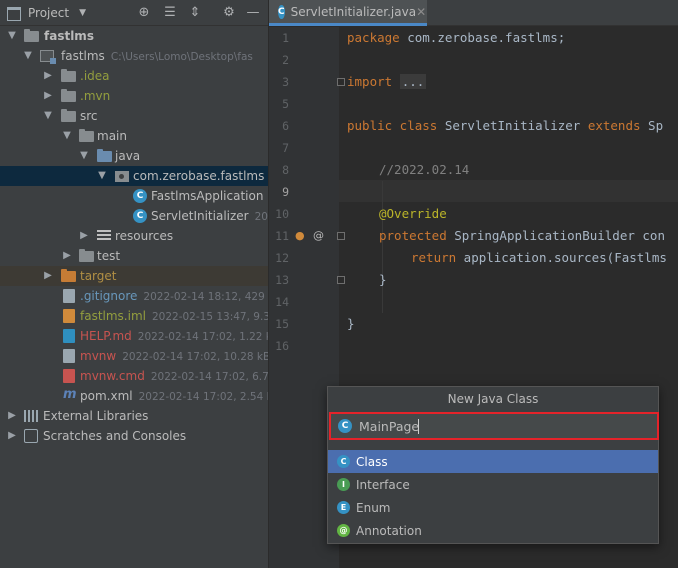 Image resolution: width=678 pixels, height=568 pixels. I want to click on locate-icon: ⊕, so click(144, 13).